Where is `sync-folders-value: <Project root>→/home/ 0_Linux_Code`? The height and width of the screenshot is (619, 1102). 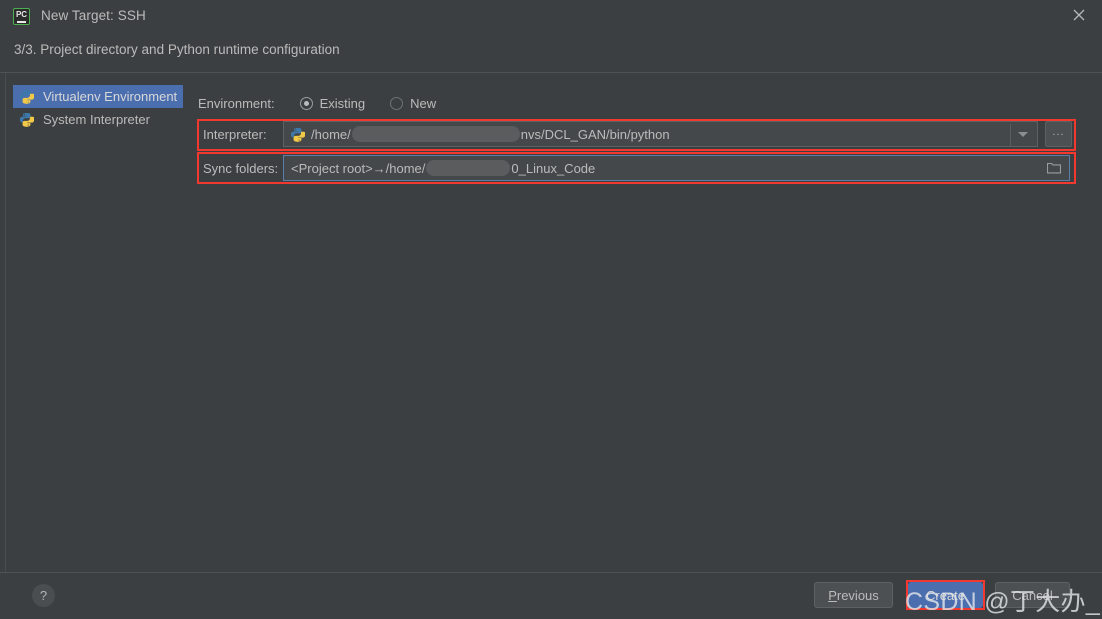 sync-folders-value: <Project root>→/home/ 0_Linux_Code is located at coordinates (443, 168).